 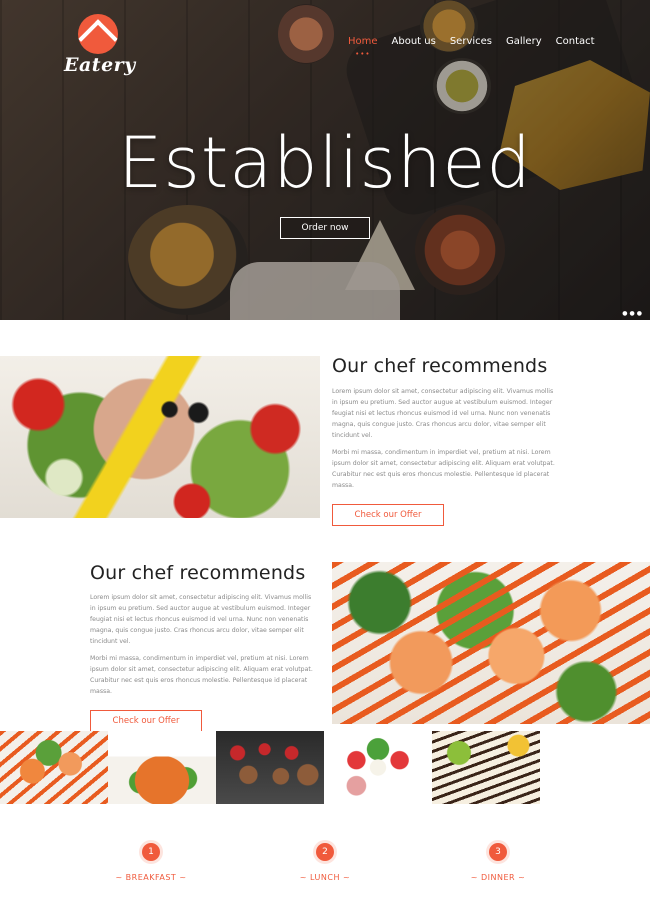 I want to click on nav-item-label: Contact, so click(x=575, y=41).